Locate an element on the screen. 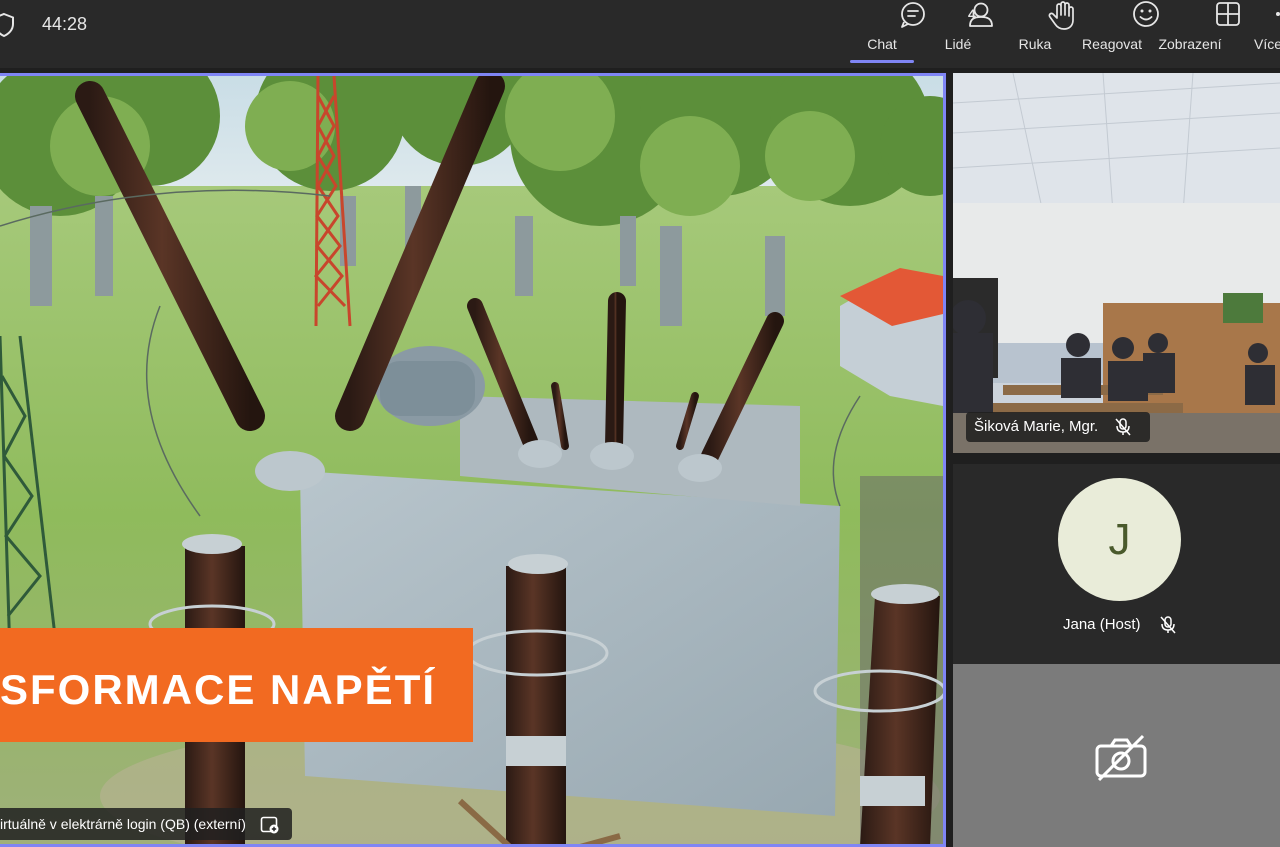  react-button: Reagovat is located at coordinates (1118, 34).